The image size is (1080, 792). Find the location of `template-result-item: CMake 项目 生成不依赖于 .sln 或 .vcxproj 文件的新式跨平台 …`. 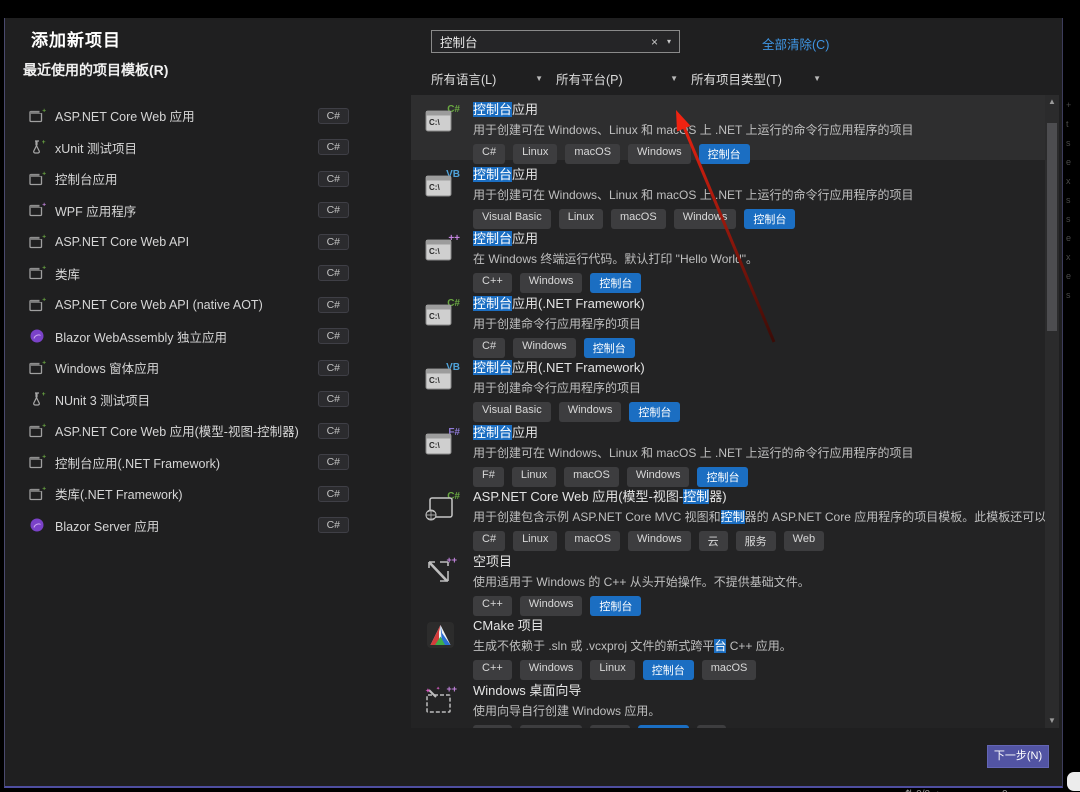

template-result-item: CMake 项目 生成不依赖于 .sln 或 .vcxproj 文件的新式跨平台 … is located at coordinates (728, 645).